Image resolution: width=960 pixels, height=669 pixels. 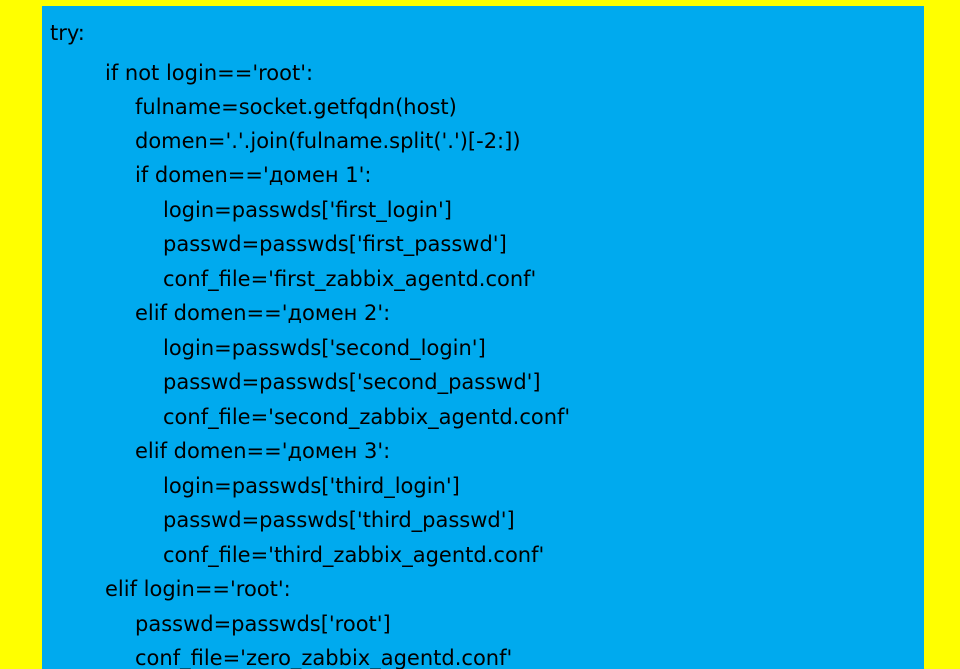 I want to click on code-line-third-login: login=passwds['third_login'], so click(x=311, y=486).